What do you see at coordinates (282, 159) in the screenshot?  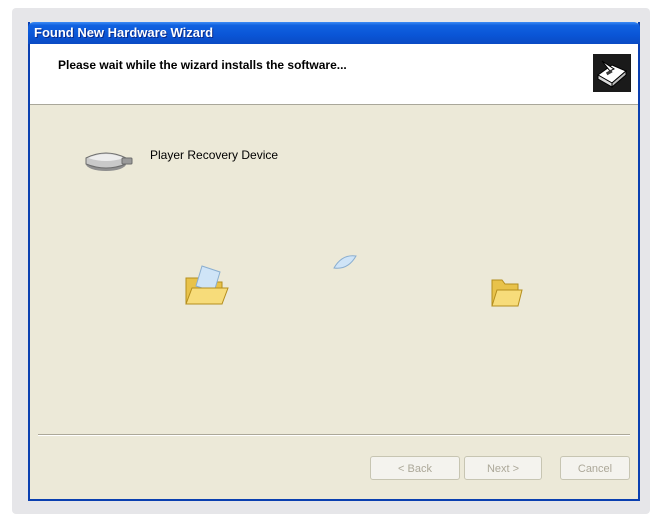 I see `device-row: Player Recovery Device` at bounding box center [282, 159].